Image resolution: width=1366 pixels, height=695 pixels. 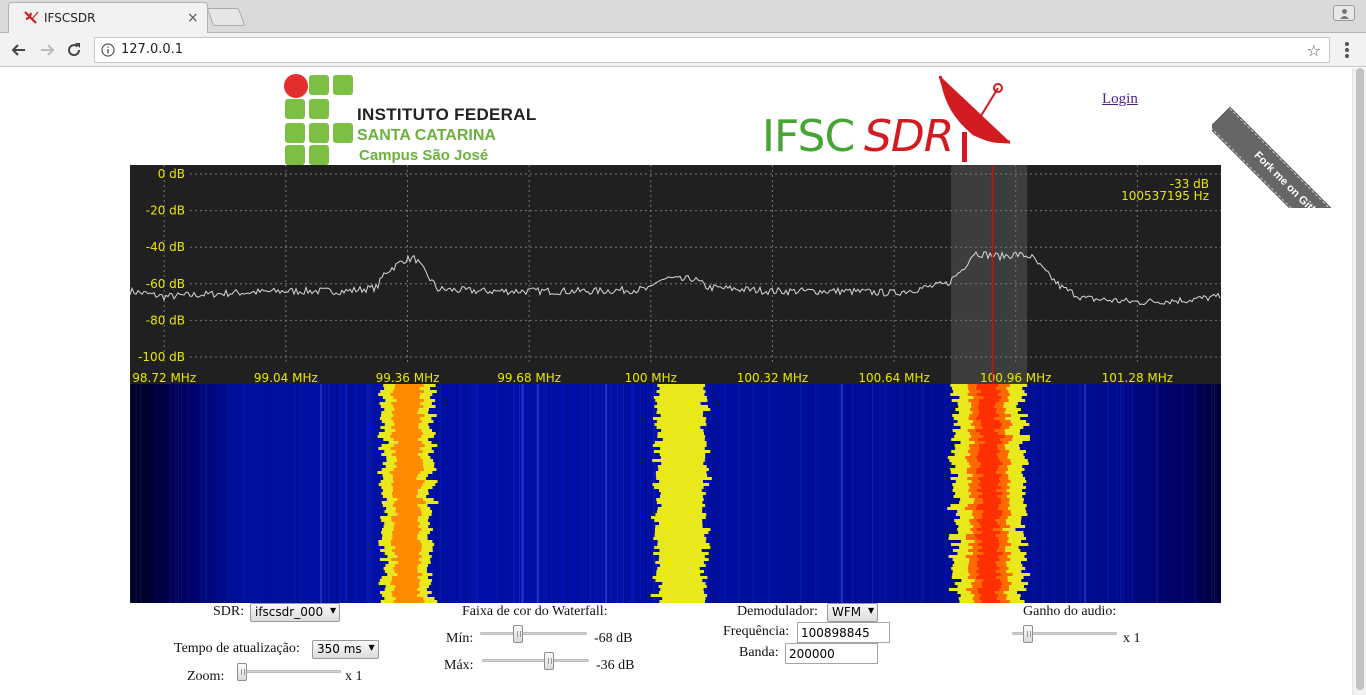 I want to click on demodulator-select: WFM, so click(x=853, y=612).